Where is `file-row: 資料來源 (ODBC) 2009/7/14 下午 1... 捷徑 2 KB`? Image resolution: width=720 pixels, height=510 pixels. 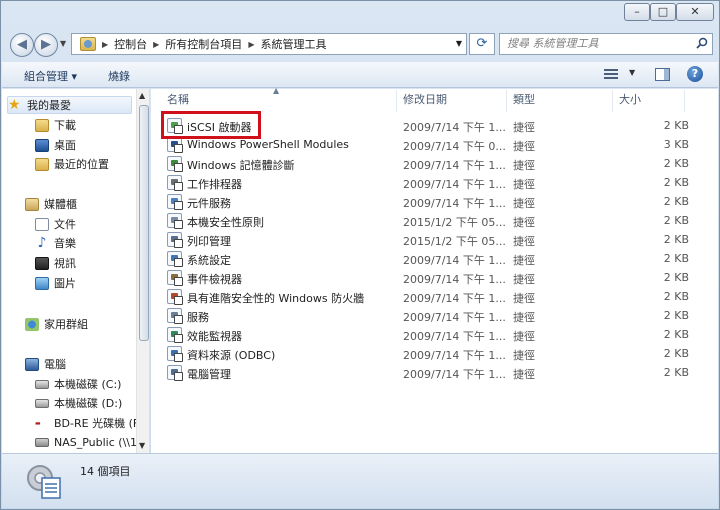
file-row: 資料來源 (ODBC) 2009/7/14 下午 1... 捷徑 2 KB is located at coordinates (426, 353).